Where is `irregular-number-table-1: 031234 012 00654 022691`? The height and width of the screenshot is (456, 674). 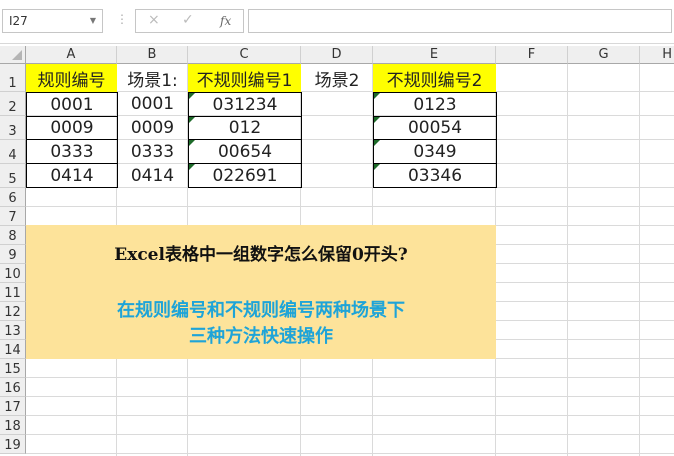
irregular-number-table-1: 031234 012 00654 022691 is located at coordinates (245, 140).